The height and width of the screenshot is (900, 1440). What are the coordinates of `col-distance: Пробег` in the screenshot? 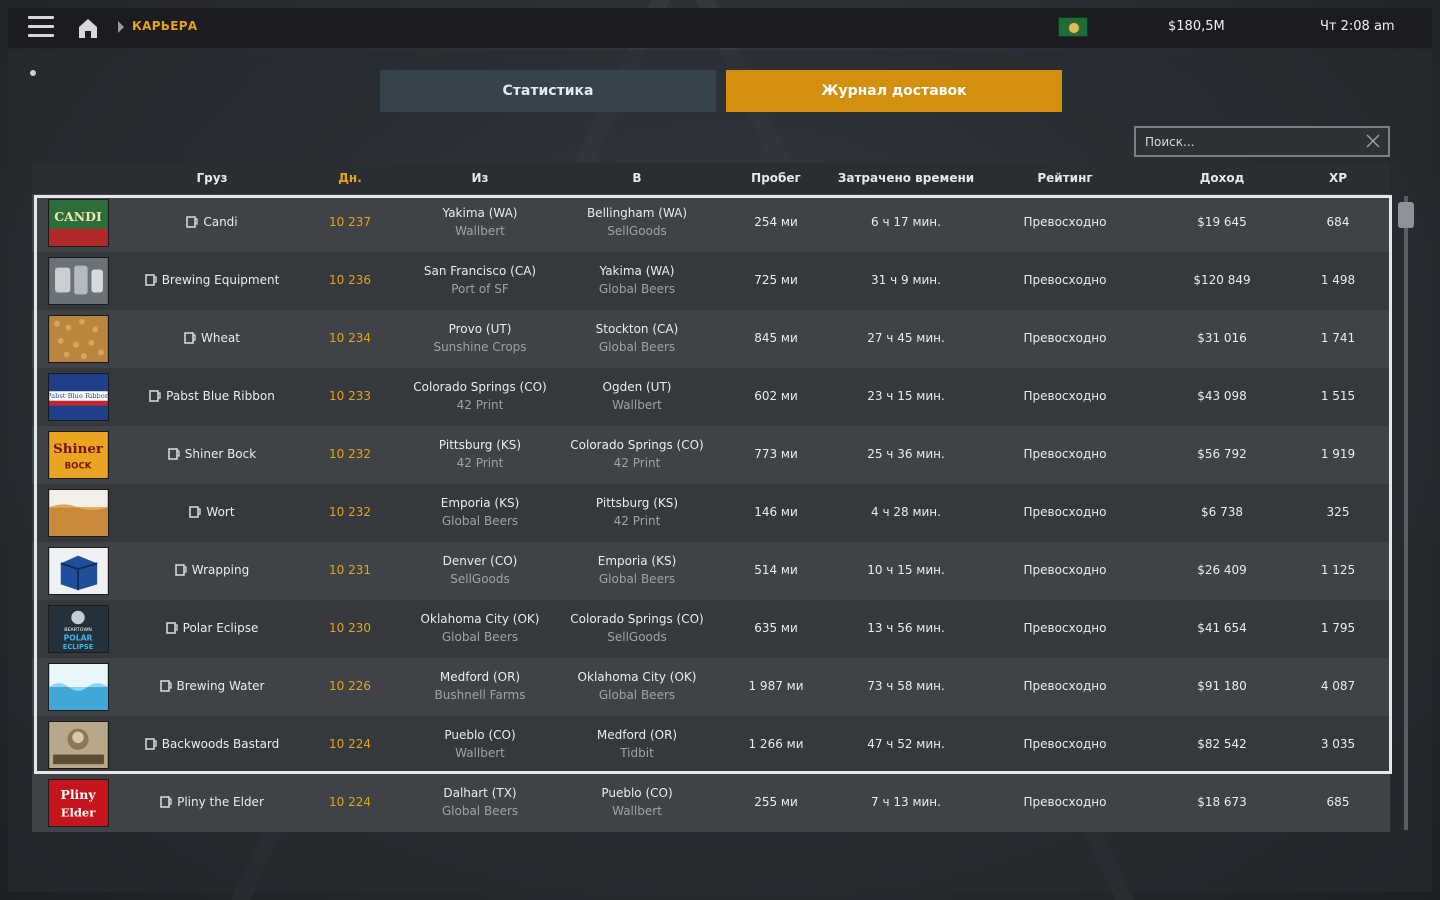 It's located at (776, 178).